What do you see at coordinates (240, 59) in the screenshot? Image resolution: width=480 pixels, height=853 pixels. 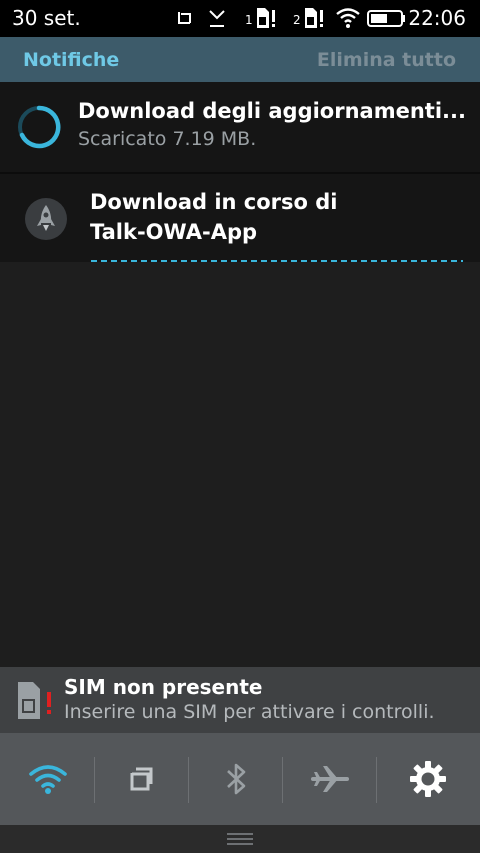 I see `notifications-header: Notifiche Elimina tutto` at bounding box center [240, 59].